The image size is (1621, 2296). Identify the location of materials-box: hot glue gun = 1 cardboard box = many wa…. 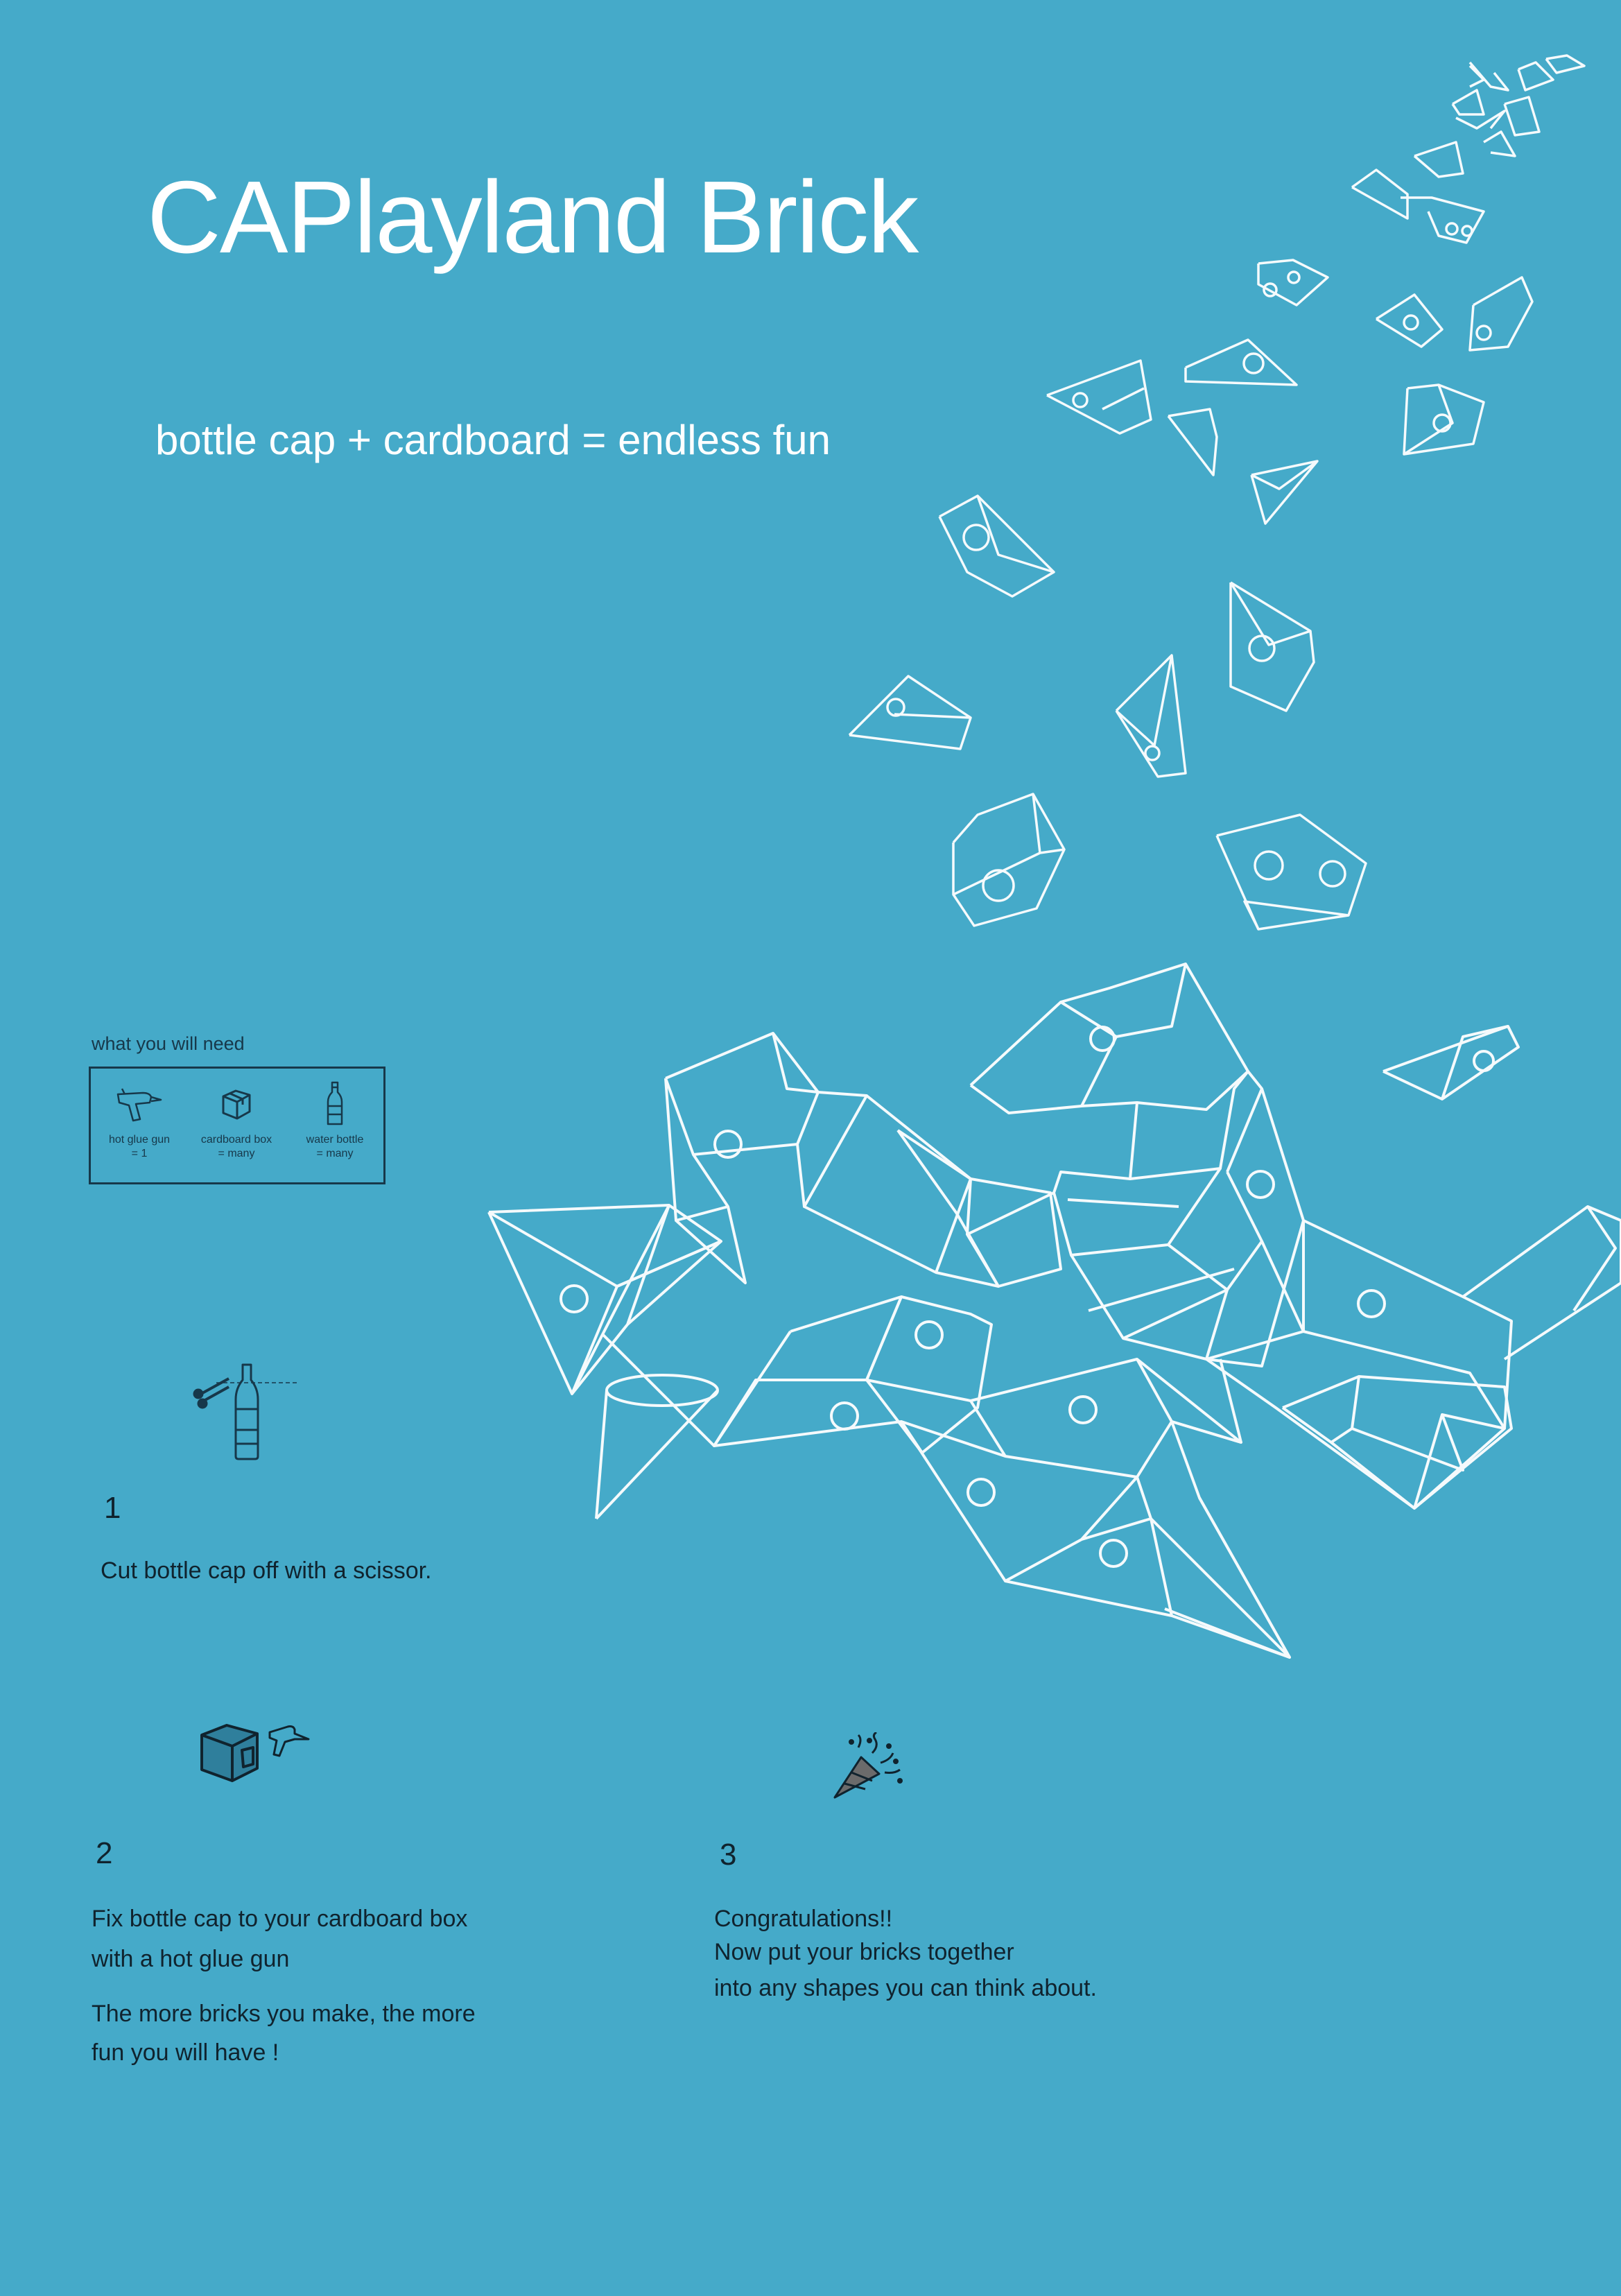
(237, 1125).